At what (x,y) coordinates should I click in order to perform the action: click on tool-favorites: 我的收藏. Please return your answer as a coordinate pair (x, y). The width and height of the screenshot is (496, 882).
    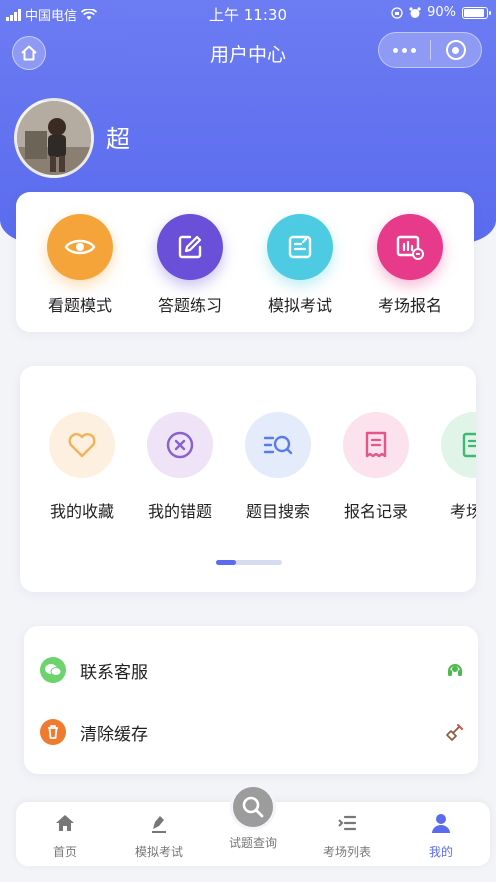
    Looking at the image, I should click on (82, 467).